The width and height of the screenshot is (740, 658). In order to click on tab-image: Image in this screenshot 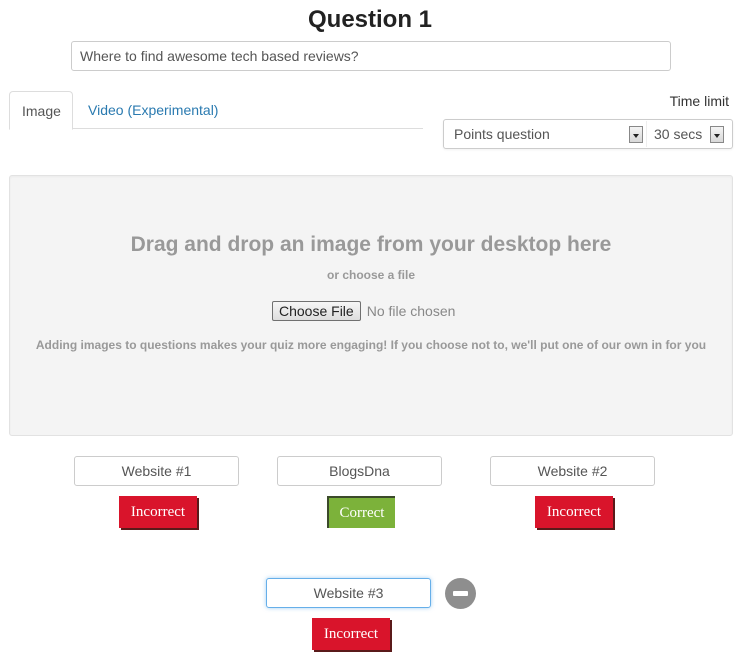, I will do `click(41, 110)`.